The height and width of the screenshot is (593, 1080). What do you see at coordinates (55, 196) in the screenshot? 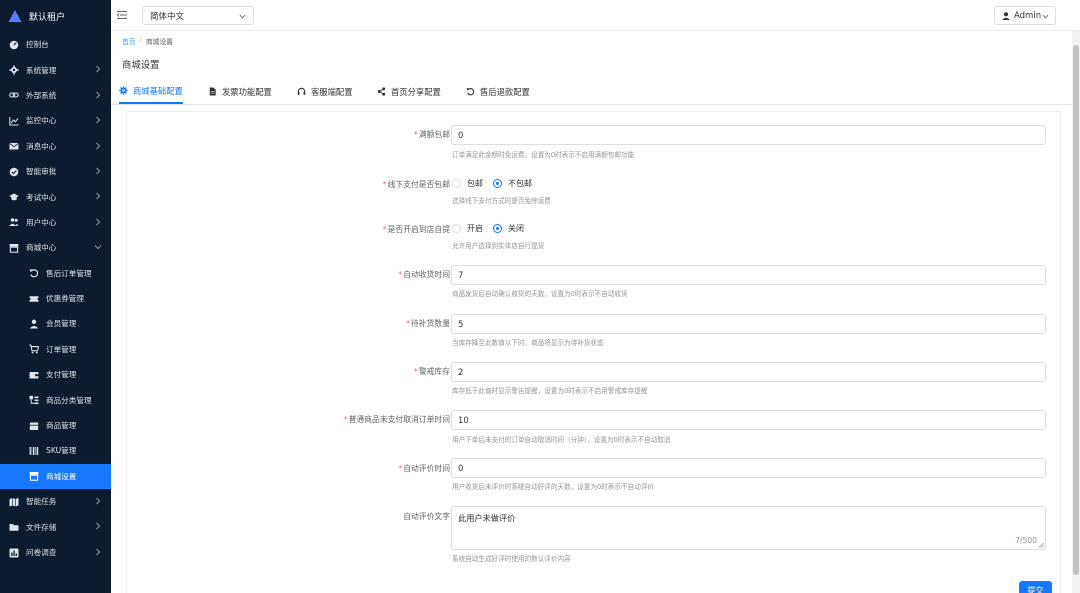
I see `sidebar-item-graduation-cap: 考试中心` at bounding box center [55, 196].